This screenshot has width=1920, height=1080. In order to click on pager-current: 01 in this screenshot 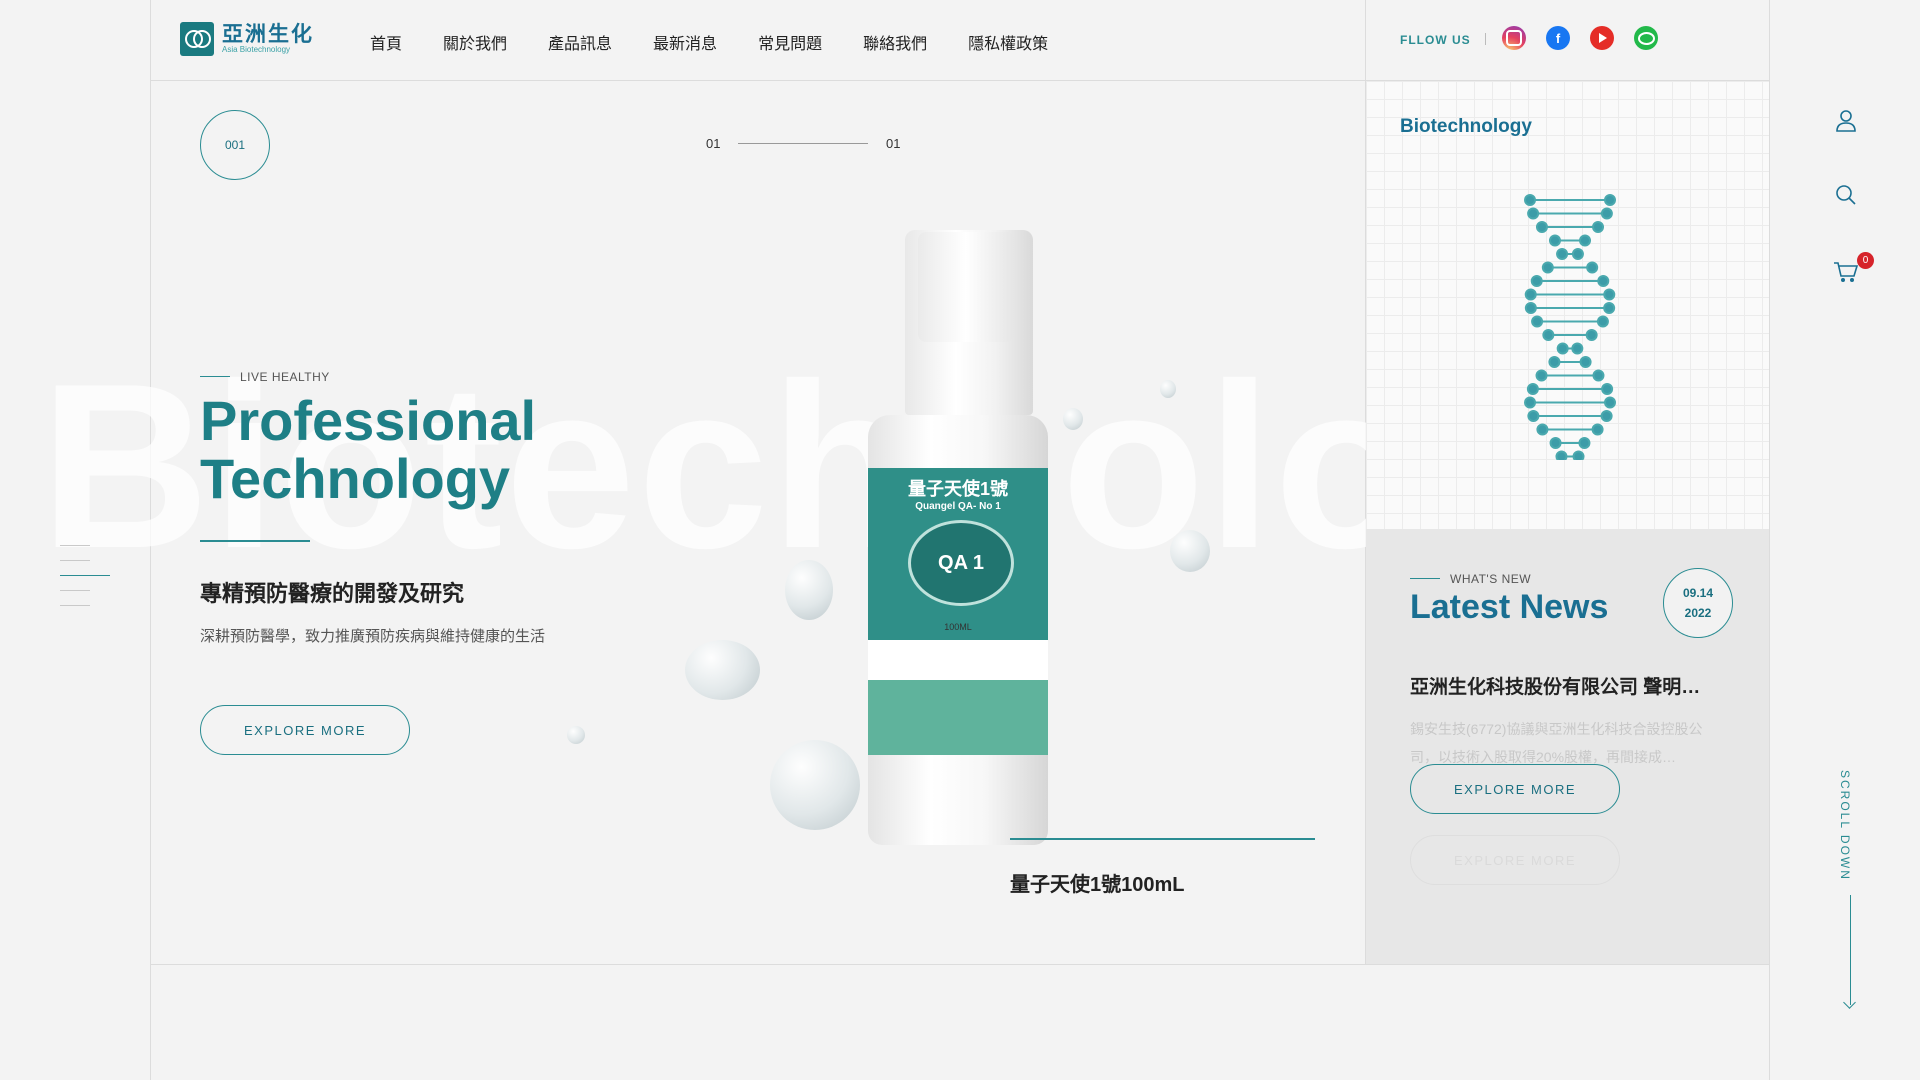, I will do `click(713, 143)`.